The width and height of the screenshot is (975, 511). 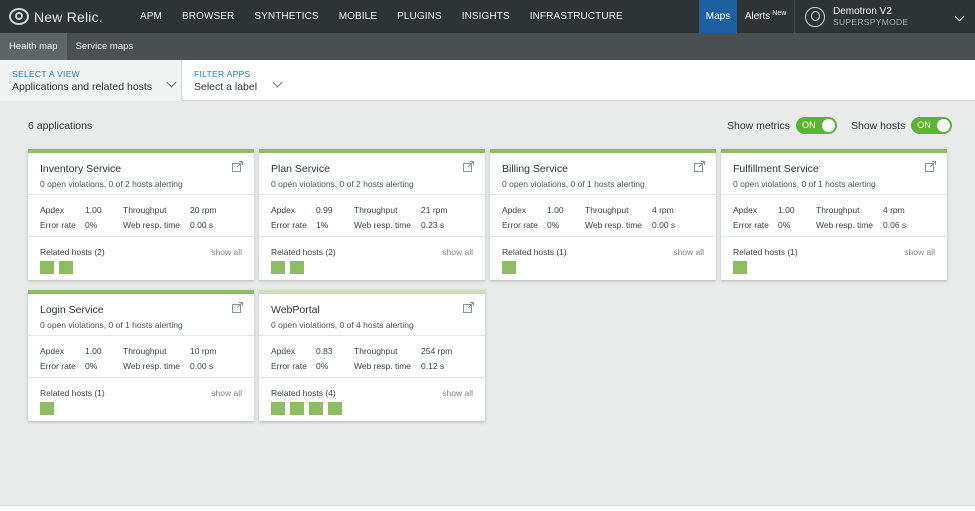 I want to click on new-relic-logo-icon, so click(x=19, y=16).